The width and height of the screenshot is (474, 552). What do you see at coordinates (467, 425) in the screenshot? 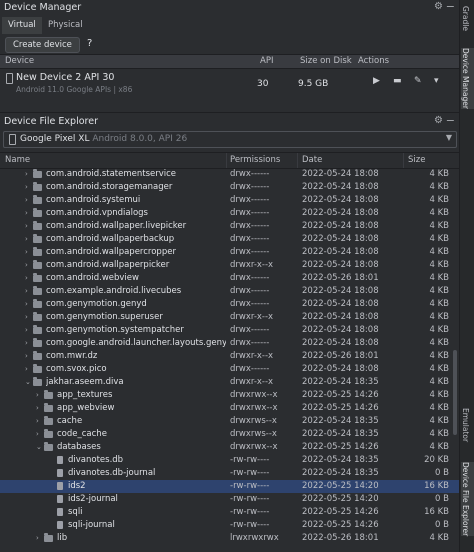
I see `tab-emulator: Emulator` at bounding box center [467, 425].